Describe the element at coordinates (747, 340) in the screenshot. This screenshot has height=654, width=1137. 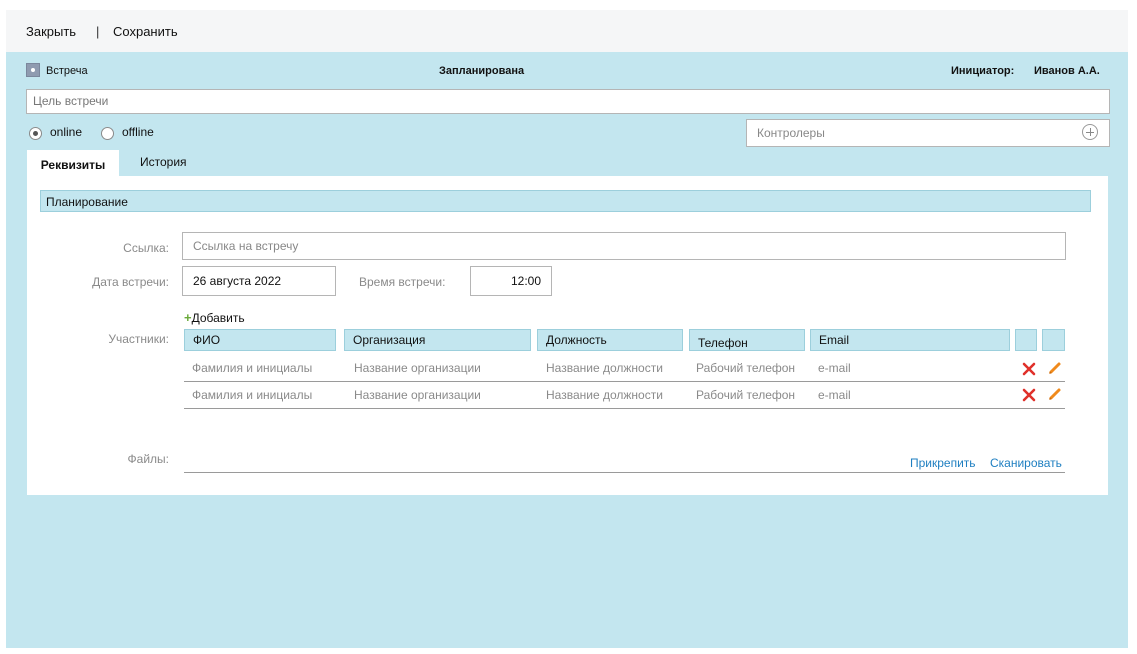
I see `column-header-phone: Телефон` at that location.